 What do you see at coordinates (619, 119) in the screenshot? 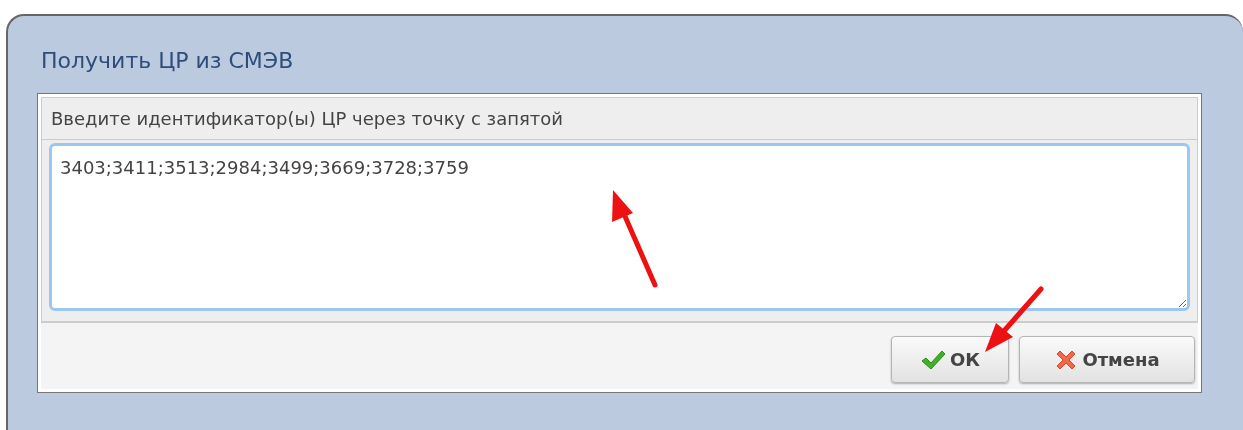
I see `field-label: Введите идентификатор(ы) ЦР через точку с запятой` at bounding box center [619, 119].